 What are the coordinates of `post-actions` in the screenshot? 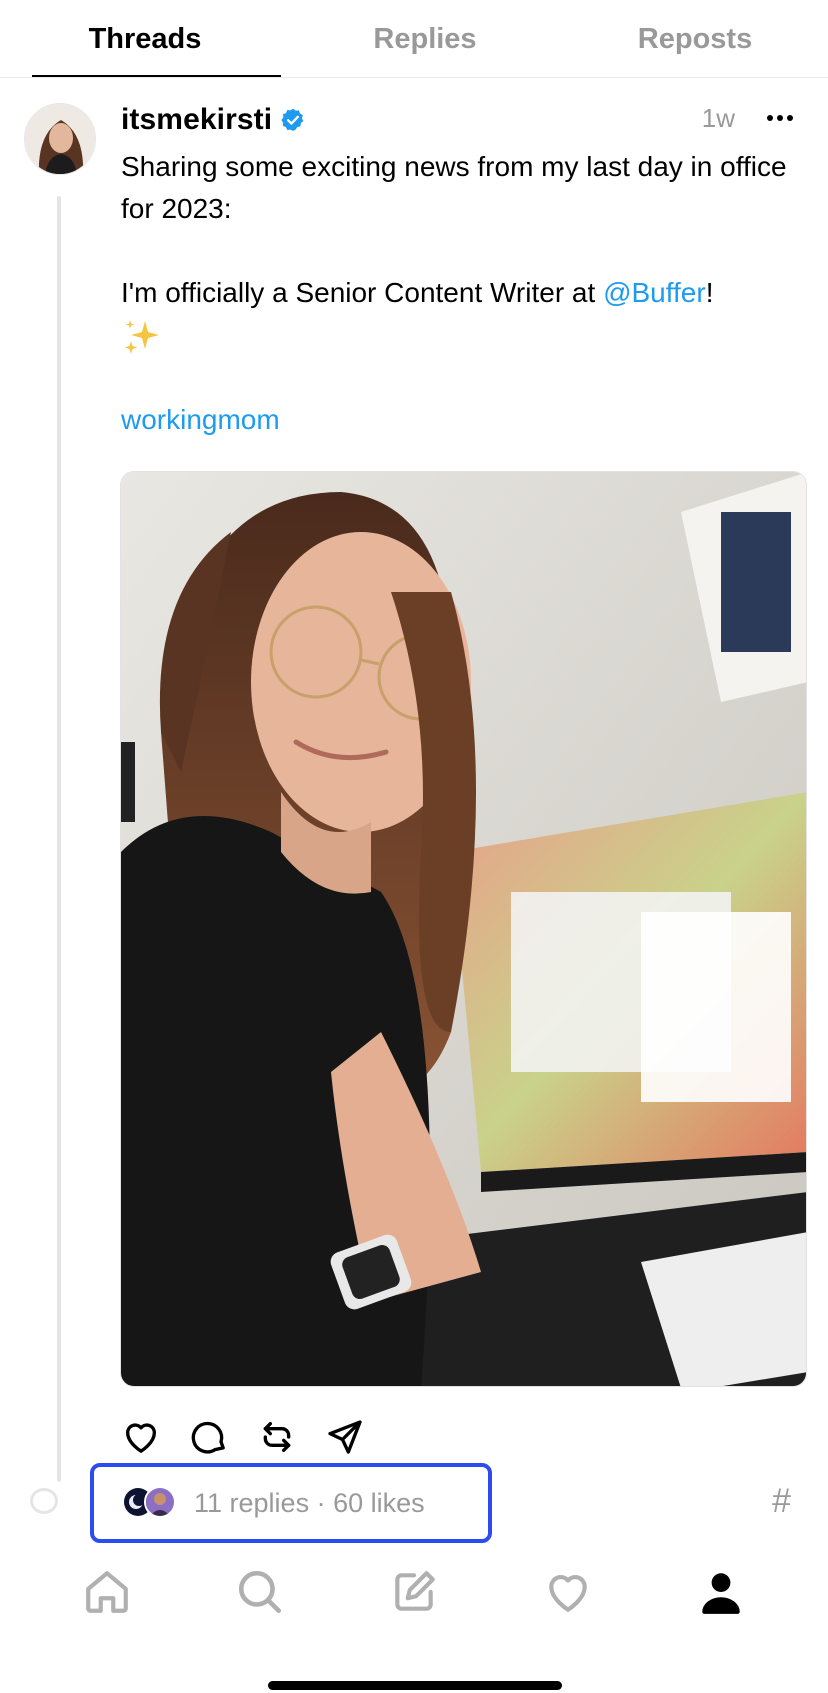 It's located at (243, 1437).